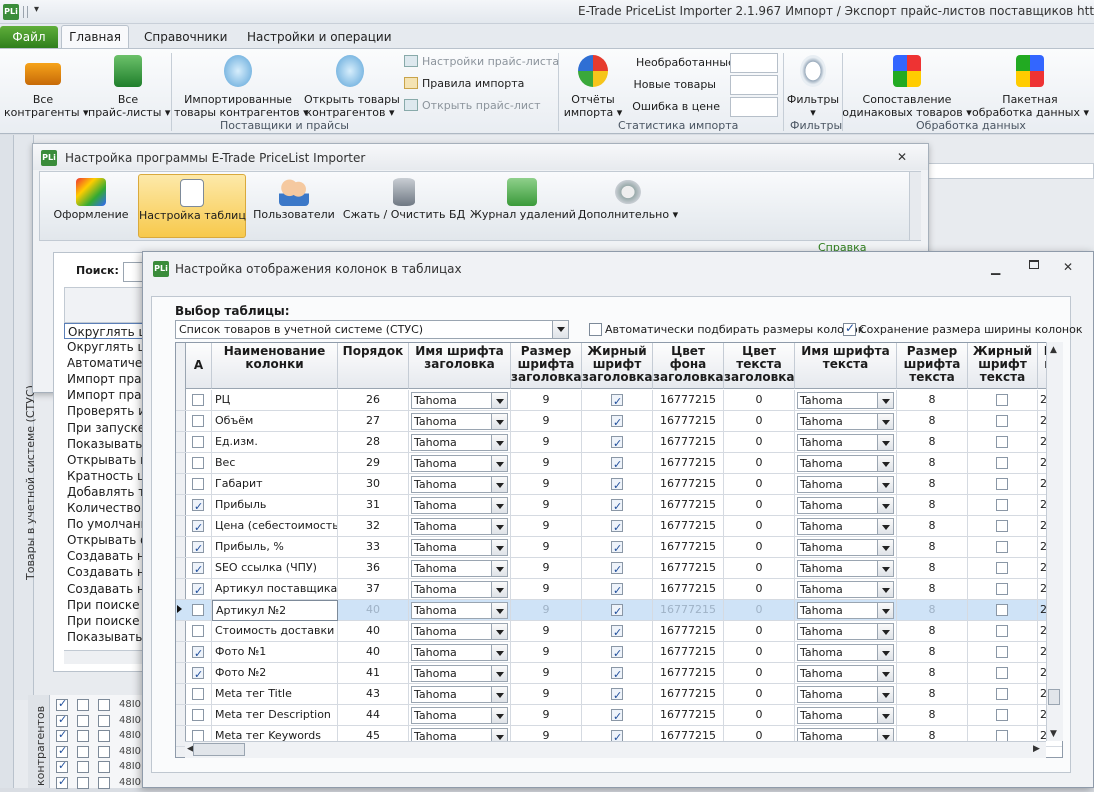 The height and width of the screenshot is (792, 1094). What do you see at coordinates (239, 504) in the screenshot?
I see `column-name: Прибыль` at bounding box center [239, 504].